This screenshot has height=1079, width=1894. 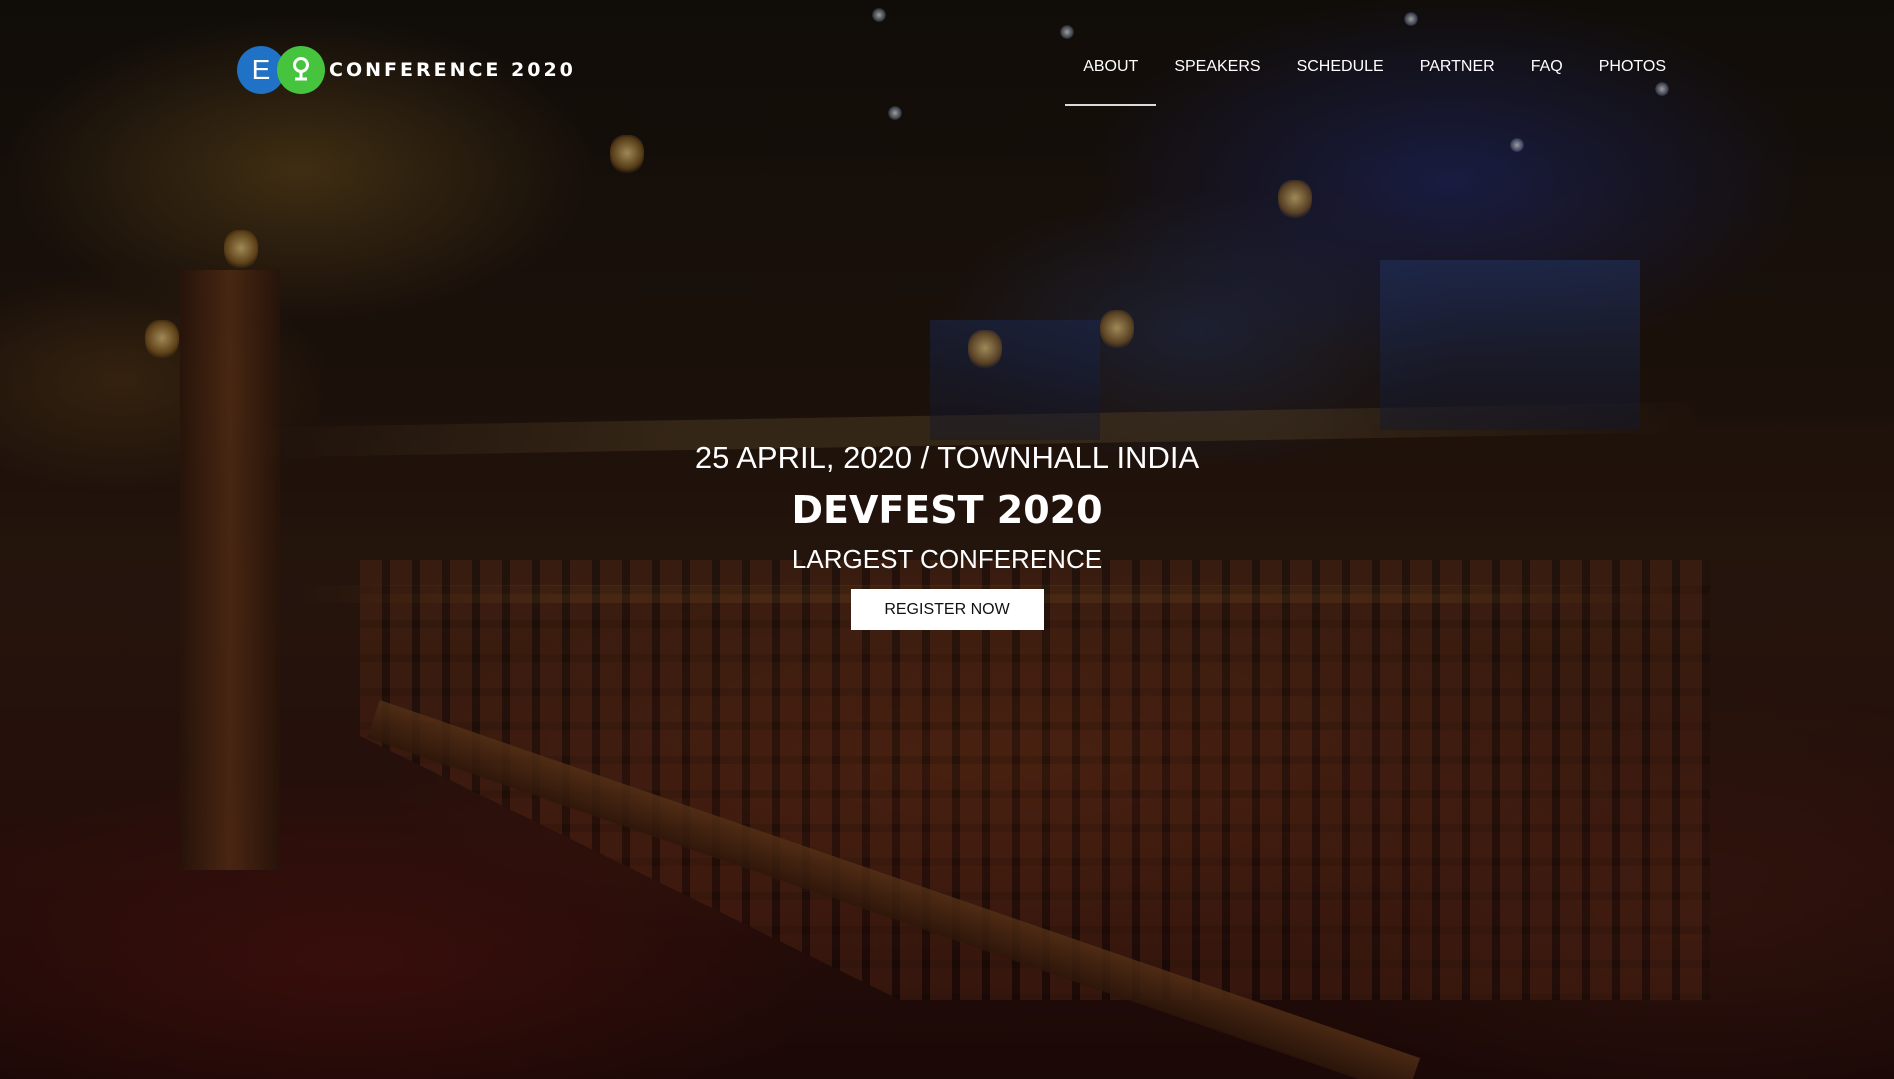 What do you see at coordinates (1340, 77) in the screenshot?
I see `nav-item-schedule: SCHEDULE` at bounding box center [1340, 77].